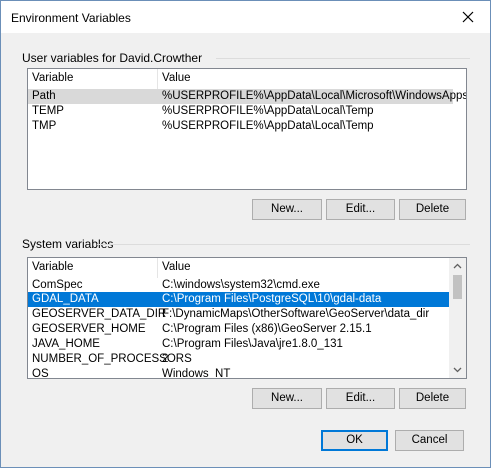 The image size is (491, 468). I want to click on value-cell: Windows_NT, so click(196, 373).